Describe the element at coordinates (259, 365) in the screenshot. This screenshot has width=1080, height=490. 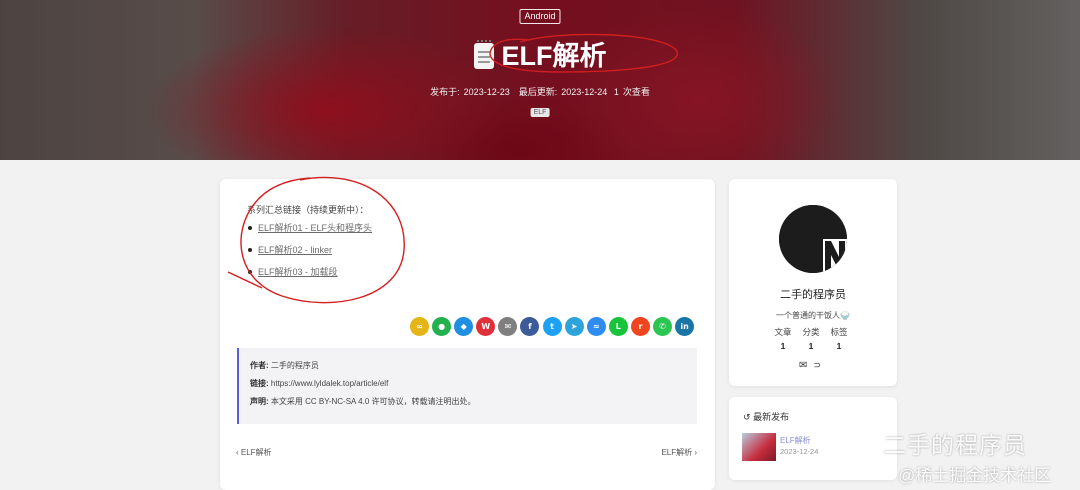
I see `author-label: 作者:` at that location.